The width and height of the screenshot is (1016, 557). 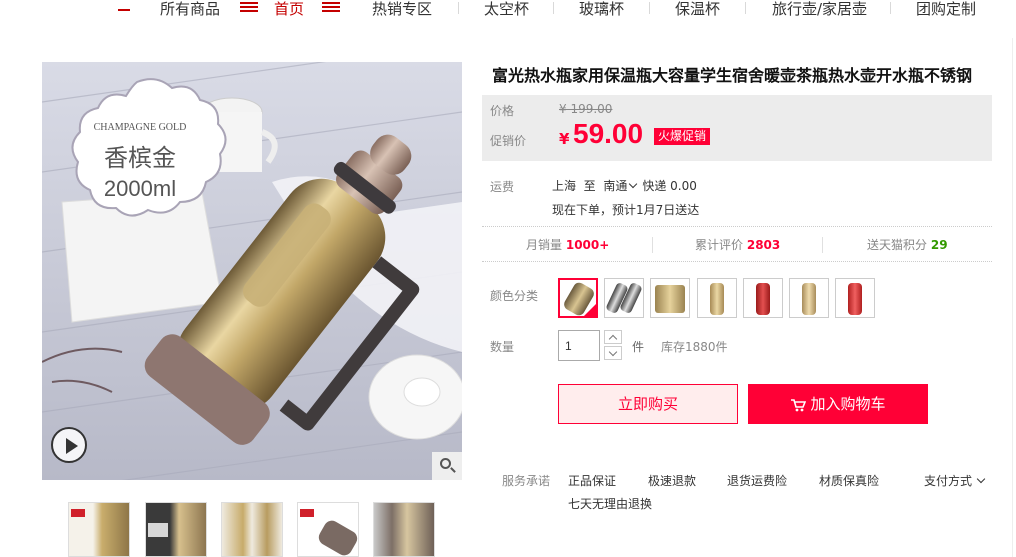 What do you see at coordinates (763, 245) in the screenshot?
I see `total-reviews-value: 2803` at bounding box center [763, 245].